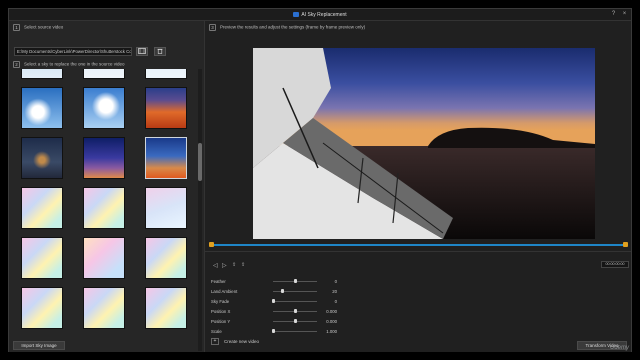 The image size is (640, 360). Describe the element at coordinates (218, 281) in the screenshot. I see `setting-label: Feather` at that location.